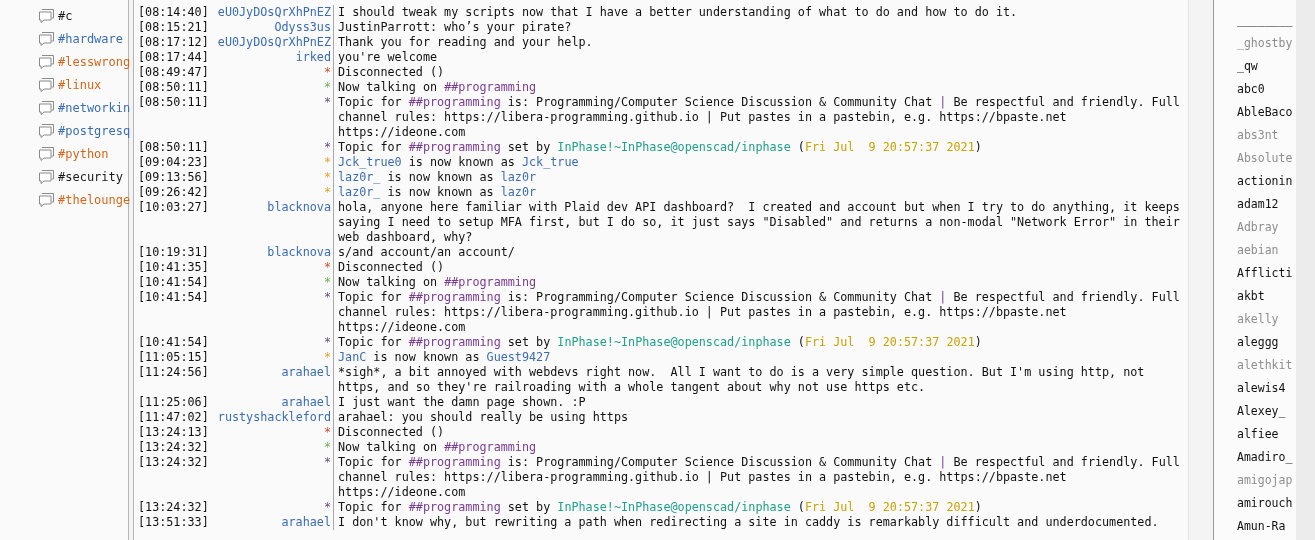  I want to click on message-text: I should tweak my scripts now that I have a better understanding of what to do and how to do it., so click(678, 12).